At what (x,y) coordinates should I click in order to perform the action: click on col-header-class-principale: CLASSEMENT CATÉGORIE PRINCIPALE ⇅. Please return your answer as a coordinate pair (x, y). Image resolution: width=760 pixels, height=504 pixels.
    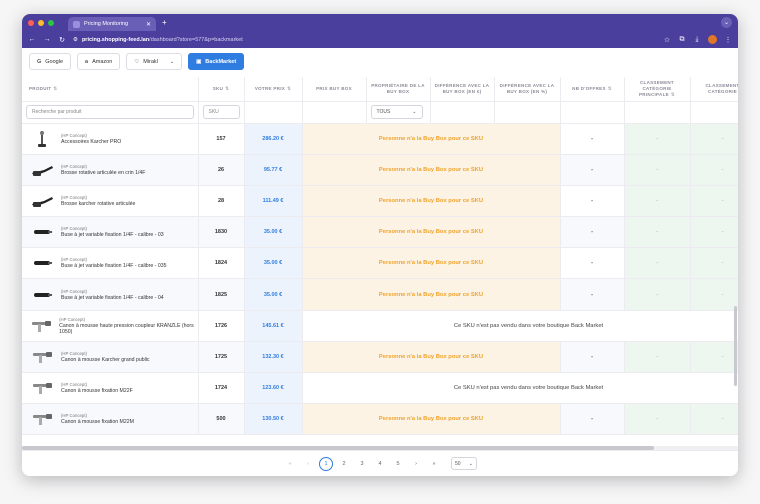
    Looking at the image, I should click on (657, 89).